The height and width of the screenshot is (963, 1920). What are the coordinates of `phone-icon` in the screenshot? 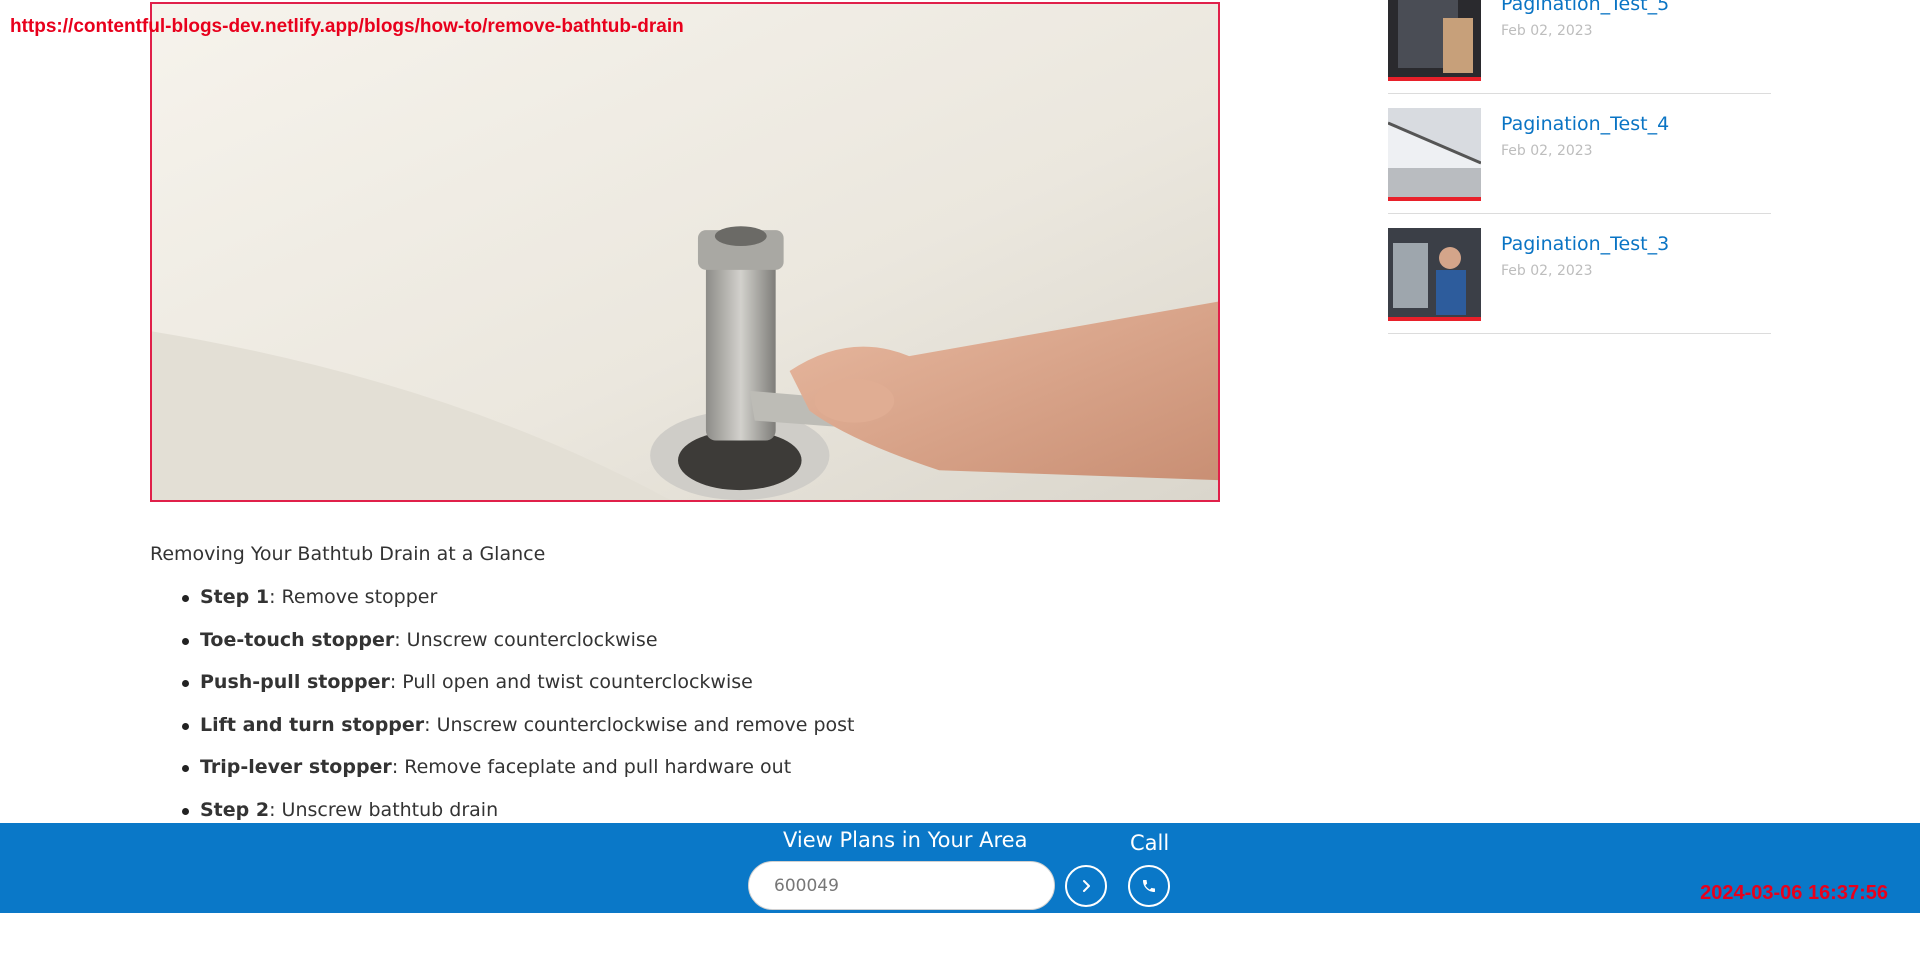 It's located at (1149, 886).